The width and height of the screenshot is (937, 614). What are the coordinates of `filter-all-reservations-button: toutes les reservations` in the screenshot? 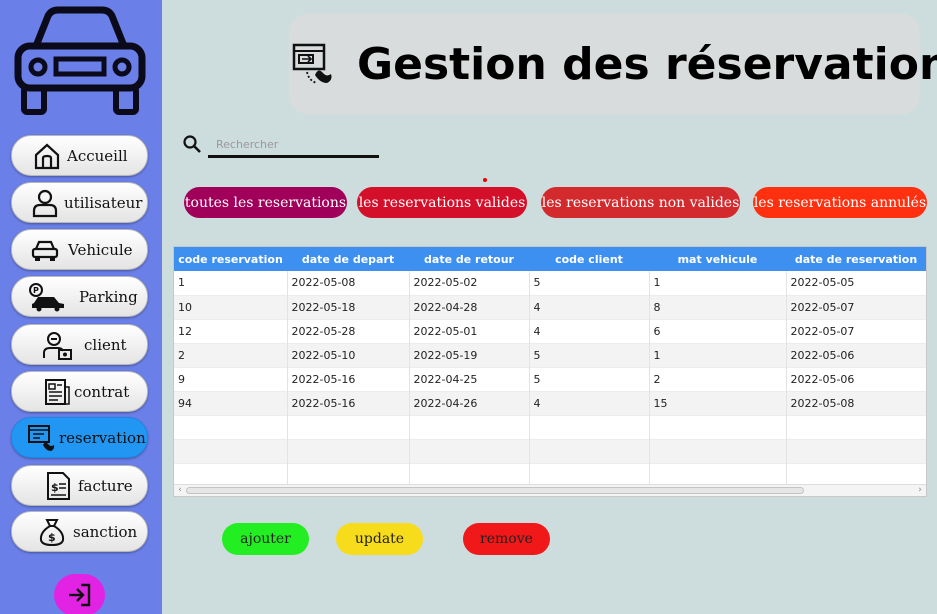 It's located at (265, 202).